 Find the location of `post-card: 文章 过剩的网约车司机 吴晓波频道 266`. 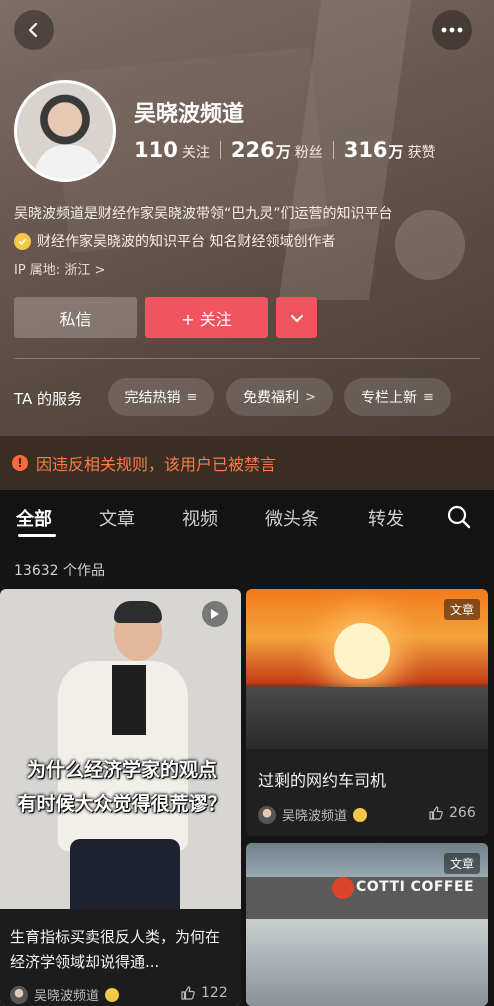

post-card: 文章 过剩的网约车司机 吴晓波频道 266 is located at coordinates (367, 712).